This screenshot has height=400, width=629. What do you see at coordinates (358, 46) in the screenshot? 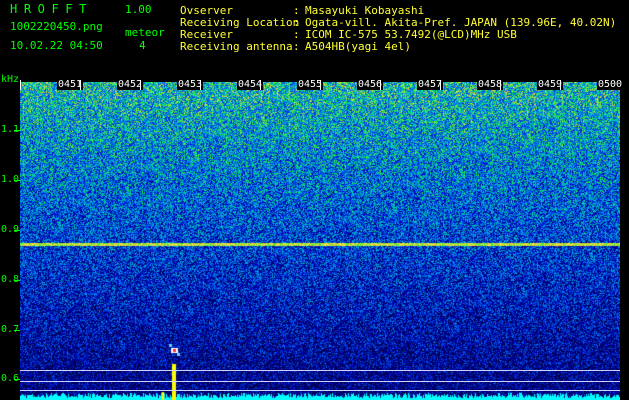
I see `antenna-value: A504HB(yagi 4el)` at bounding box center [358, 46].